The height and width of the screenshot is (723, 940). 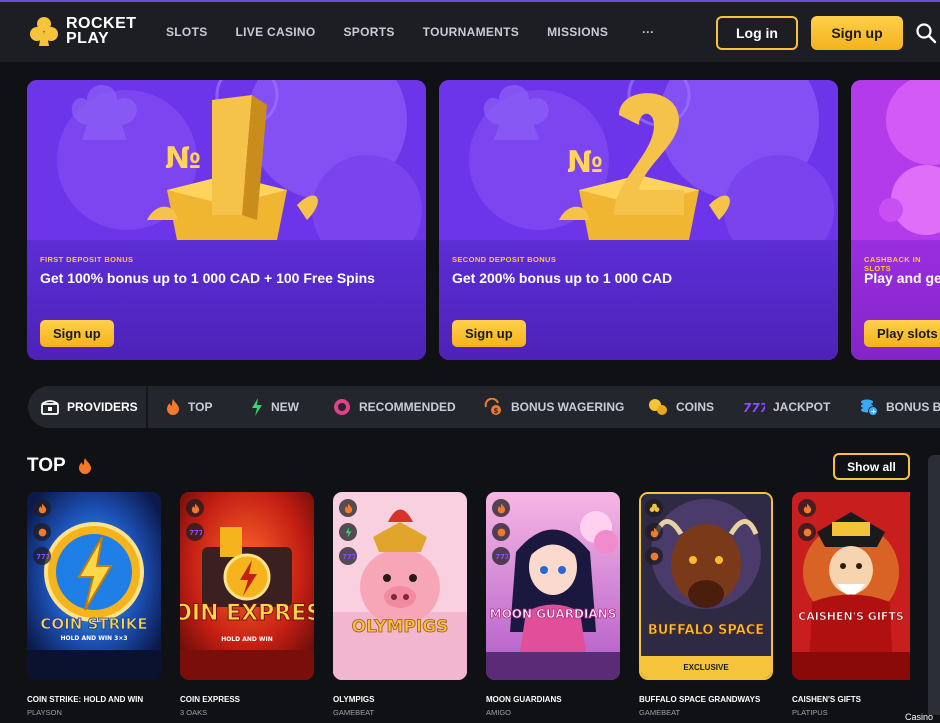 What do you see at coordinates (275, 407) in the screenshot?
I see `category-new: NEW` at bounding box center [275, 407].